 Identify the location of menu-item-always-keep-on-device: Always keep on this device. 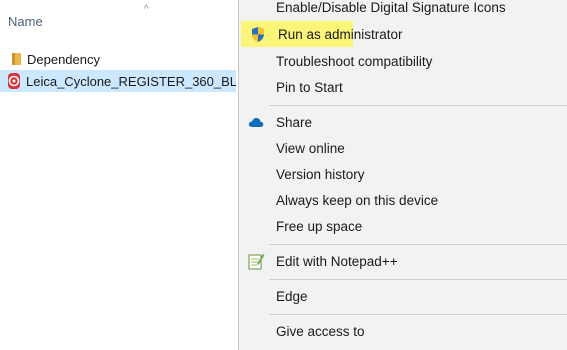
(403, 200).